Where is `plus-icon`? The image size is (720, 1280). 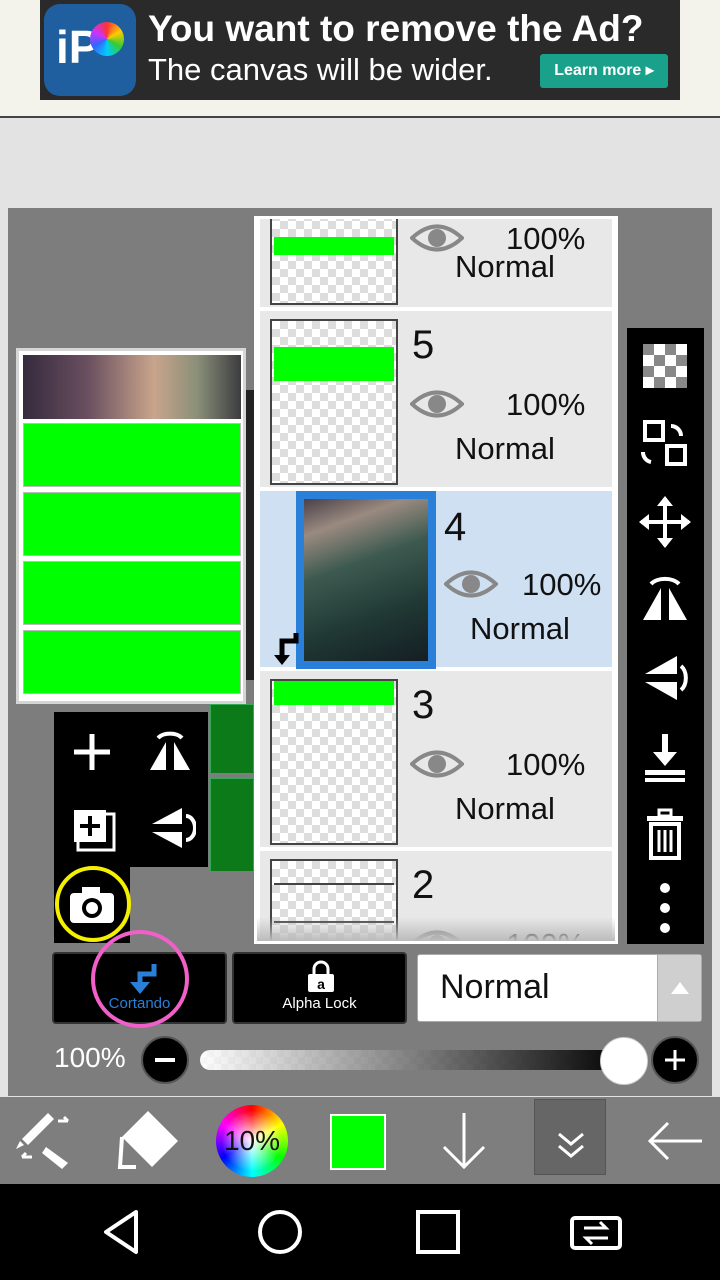 plus-icon is located at coordinates (675, 1060).